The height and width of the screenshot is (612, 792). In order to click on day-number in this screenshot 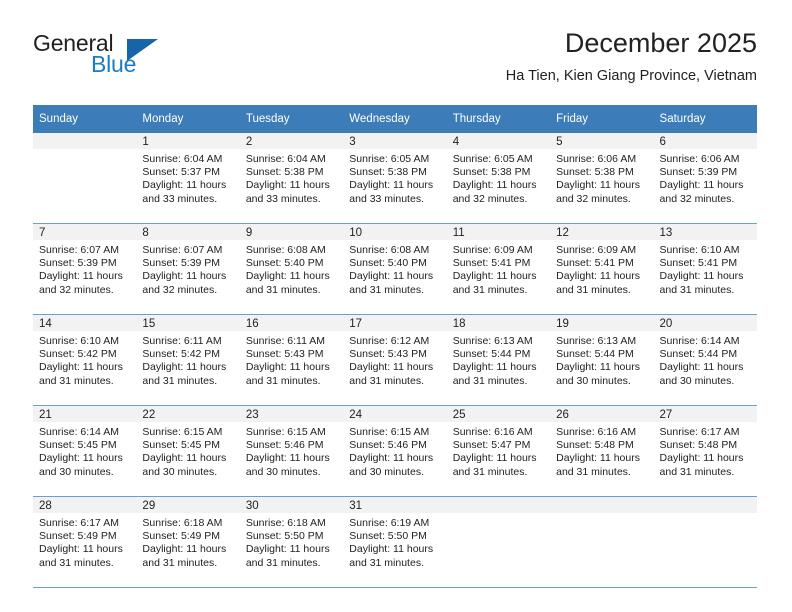, I will do `click(705, 505)`.